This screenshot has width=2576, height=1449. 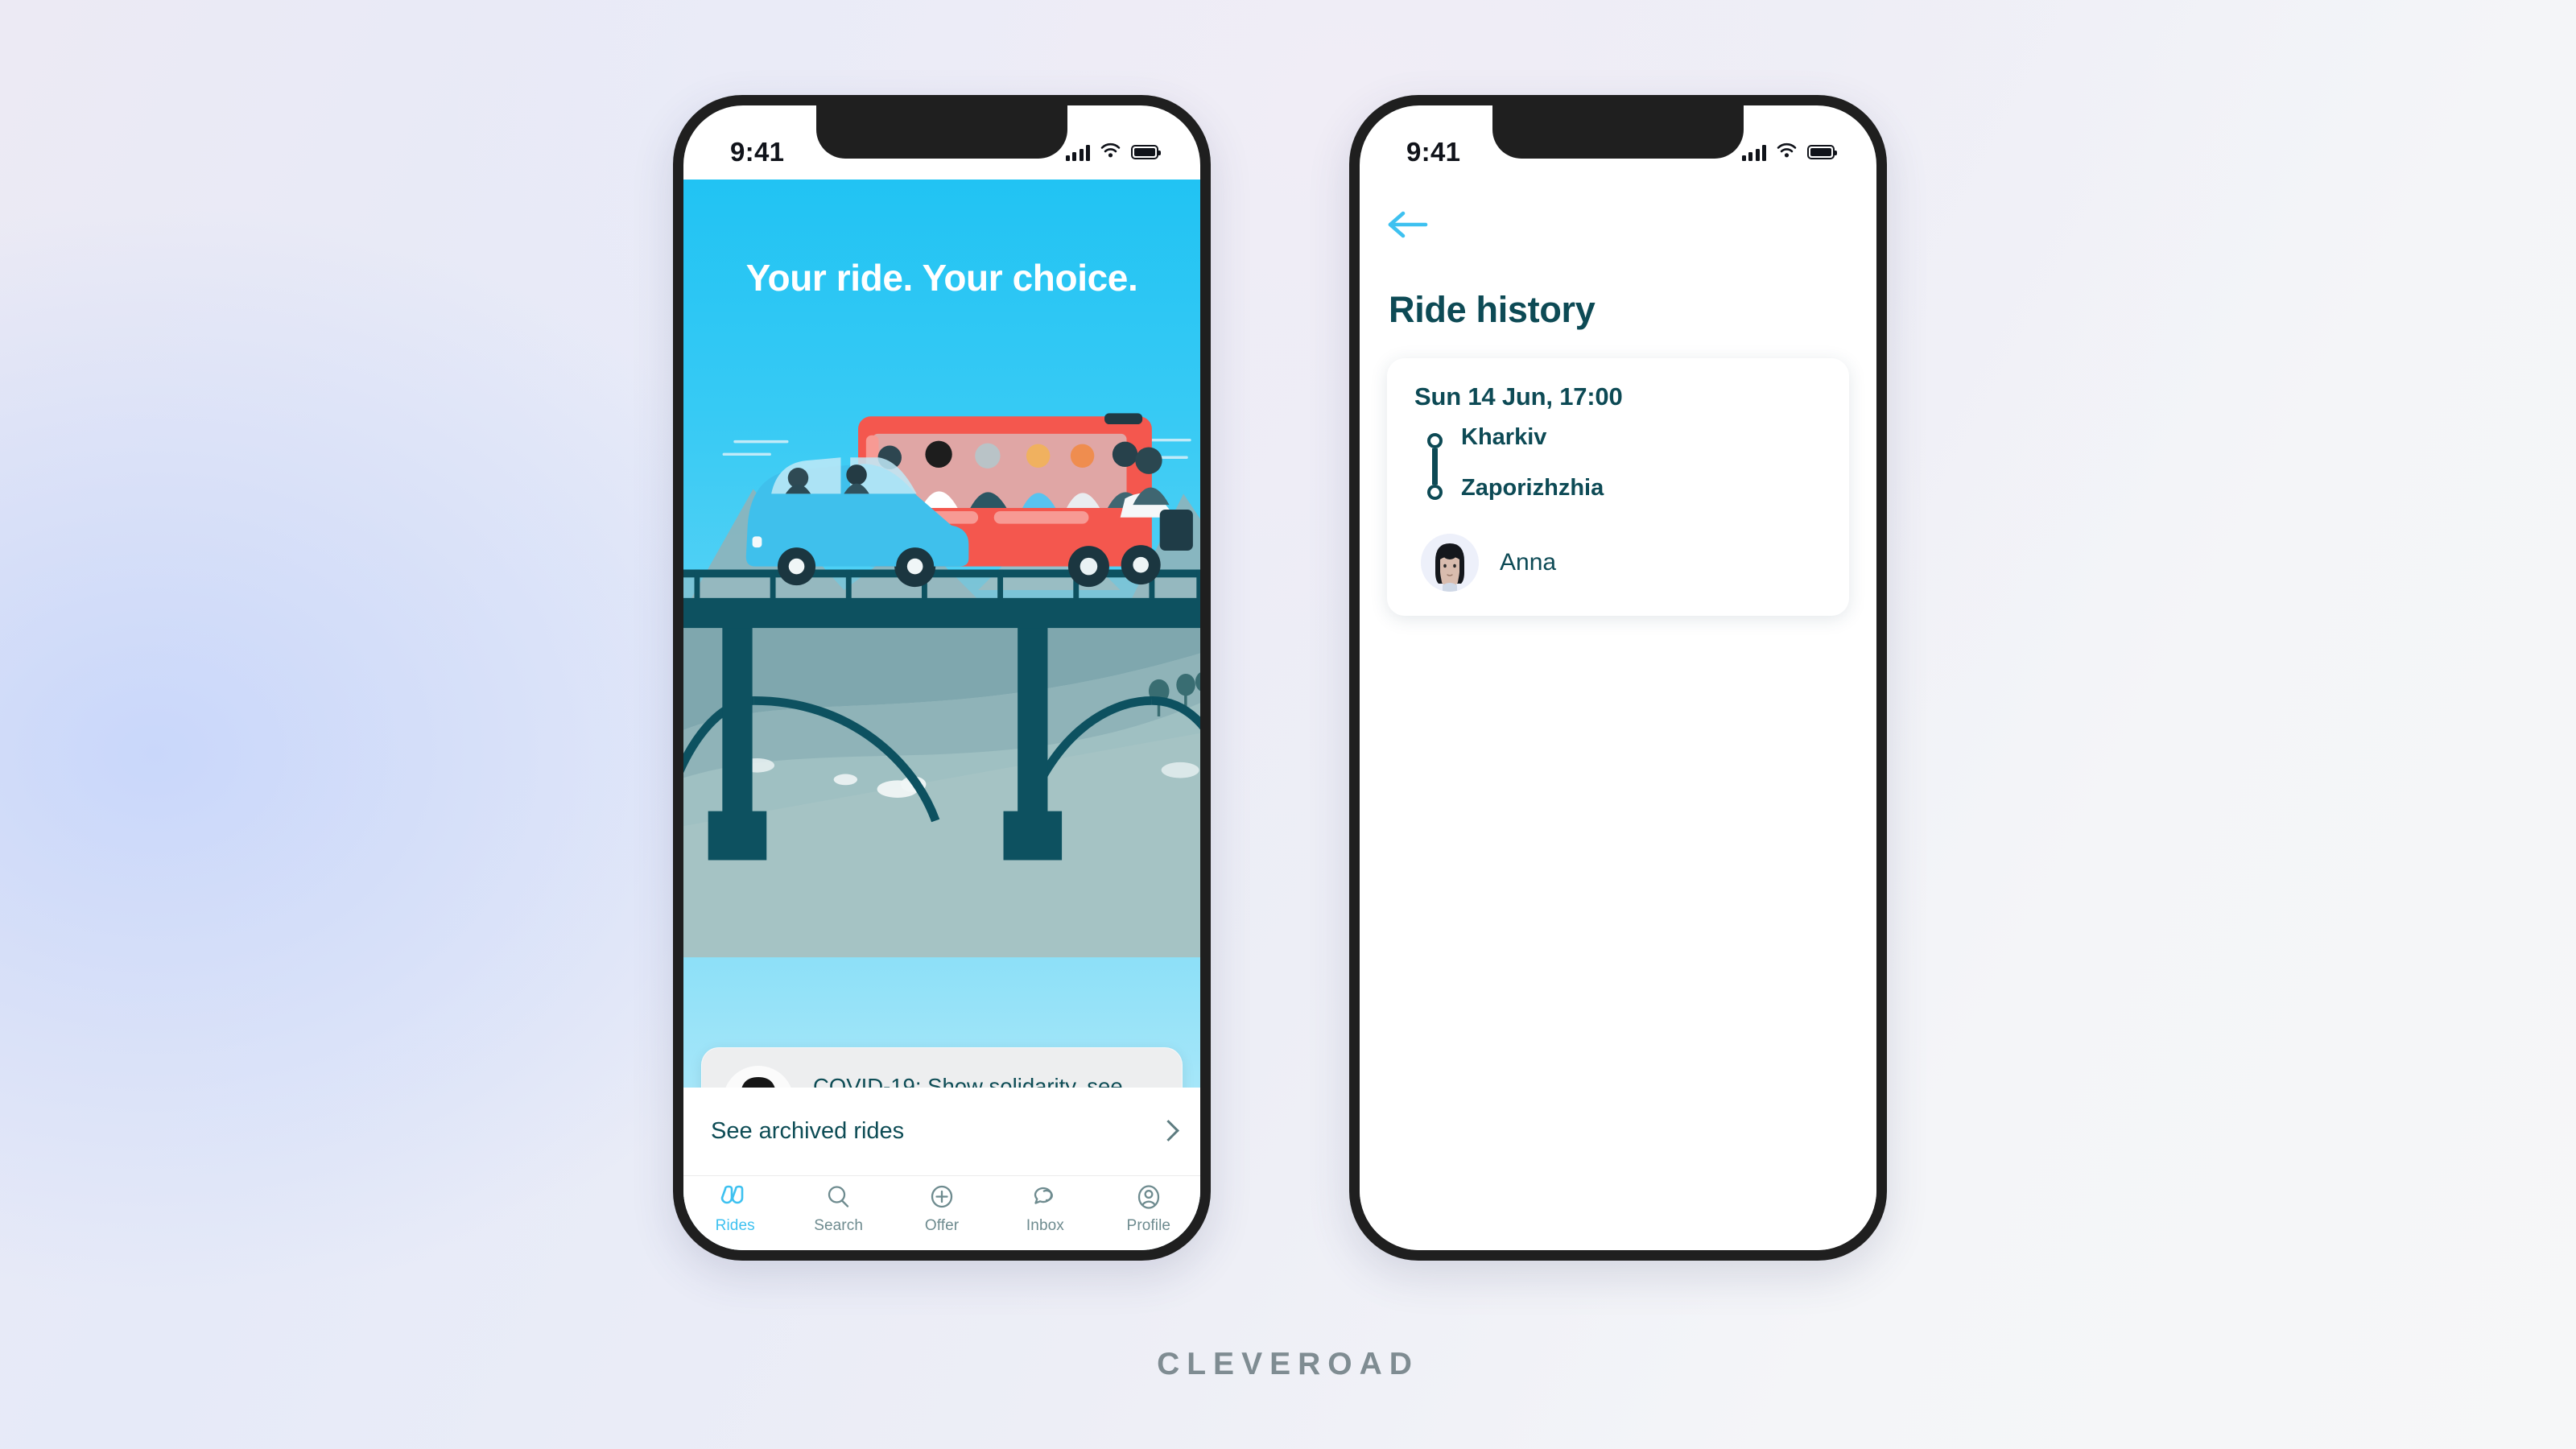 What do you see at coordinates (942, 1225) in the screenshot?
I see `tab-offer-label: Offer` at bounding box center [942, 1225].